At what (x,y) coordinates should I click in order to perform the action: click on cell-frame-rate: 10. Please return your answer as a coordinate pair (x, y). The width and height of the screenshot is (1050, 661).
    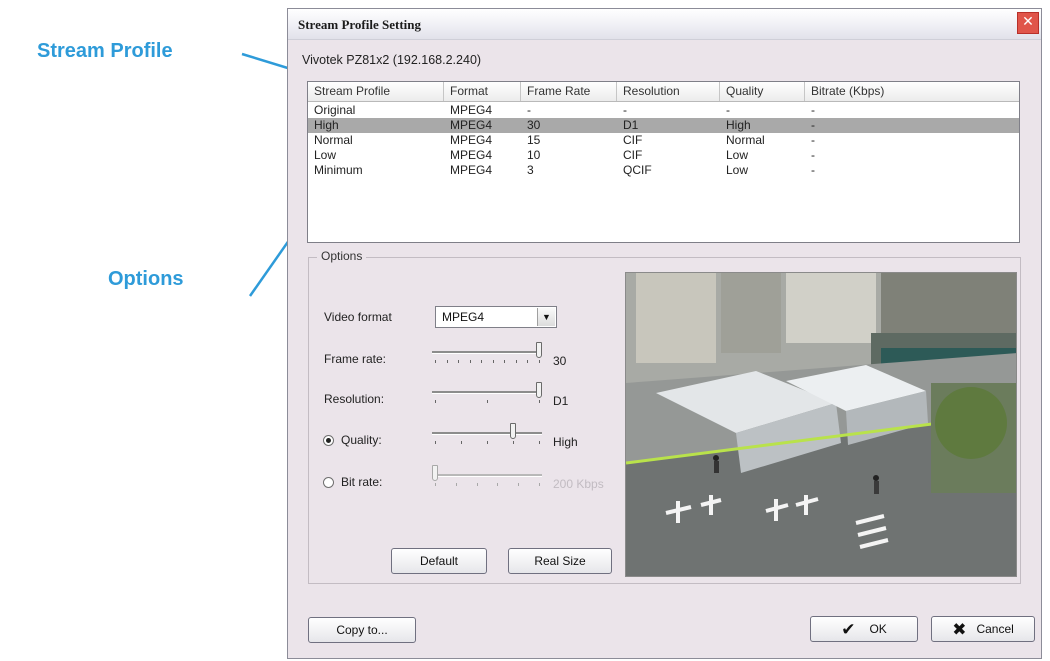
    Looking at the image, I should click on (534, 155).